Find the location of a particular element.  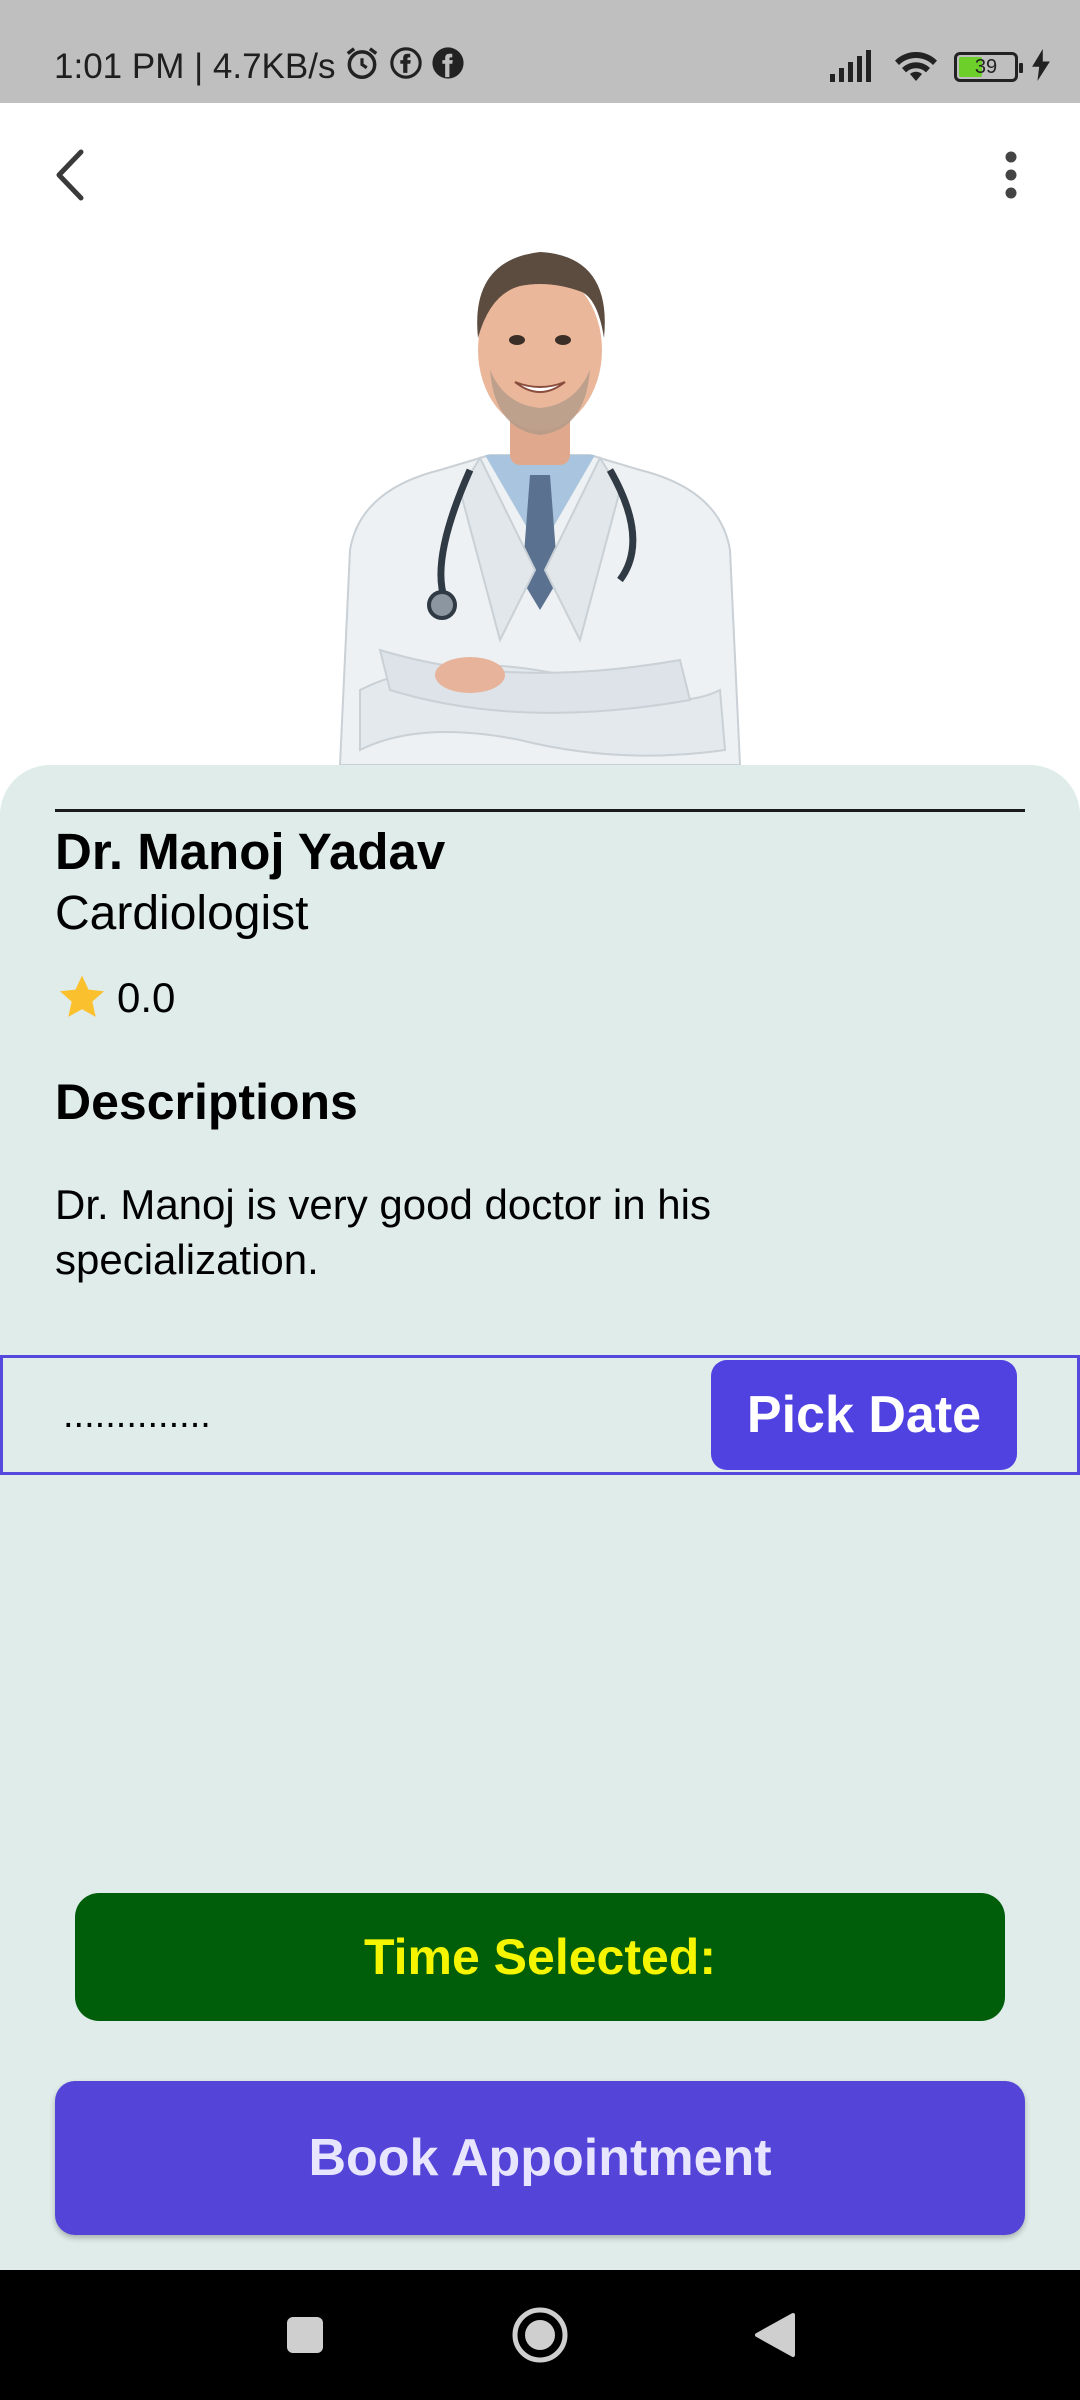

back-button is located at coordinates (69, 175).